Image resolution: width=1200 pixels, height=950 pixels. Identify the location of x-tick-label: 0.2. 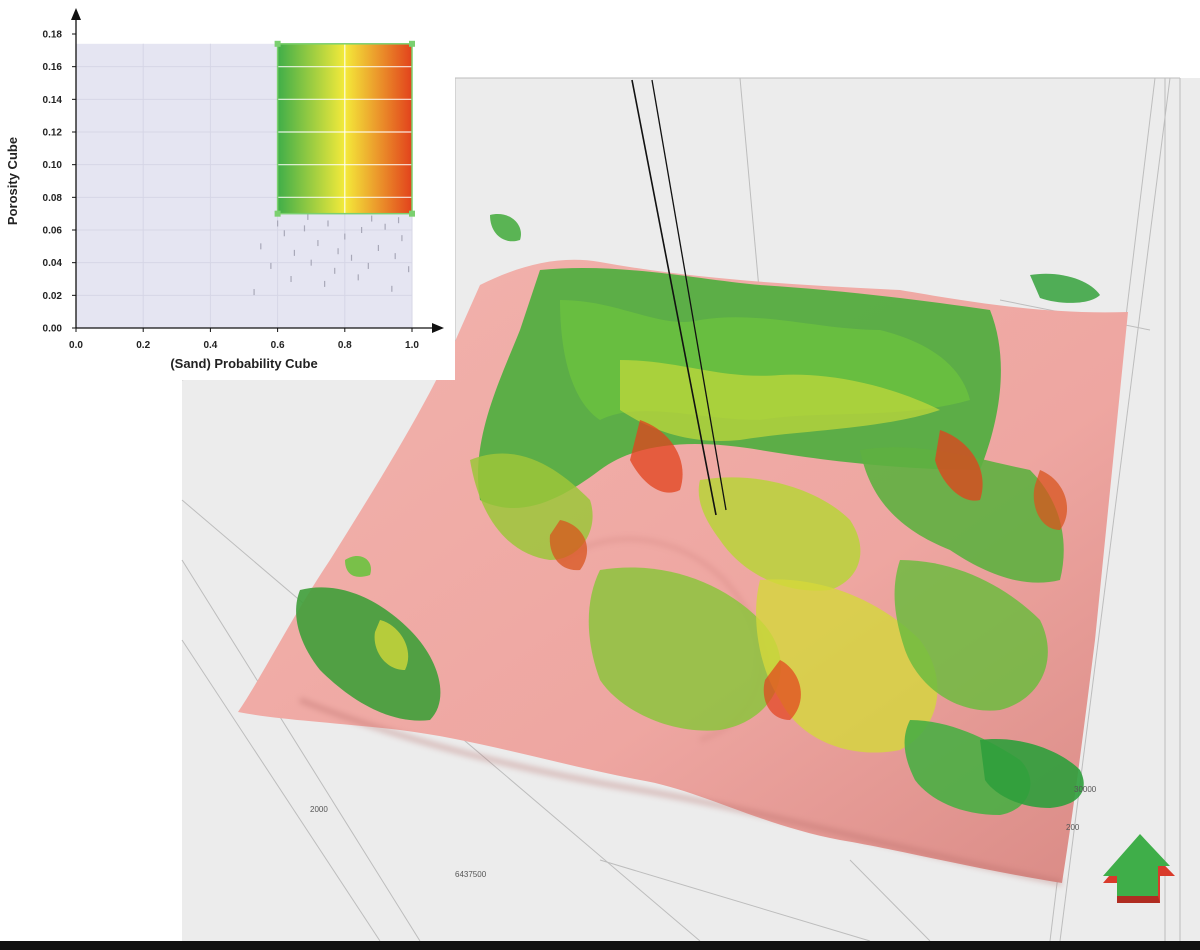
(143, 345).